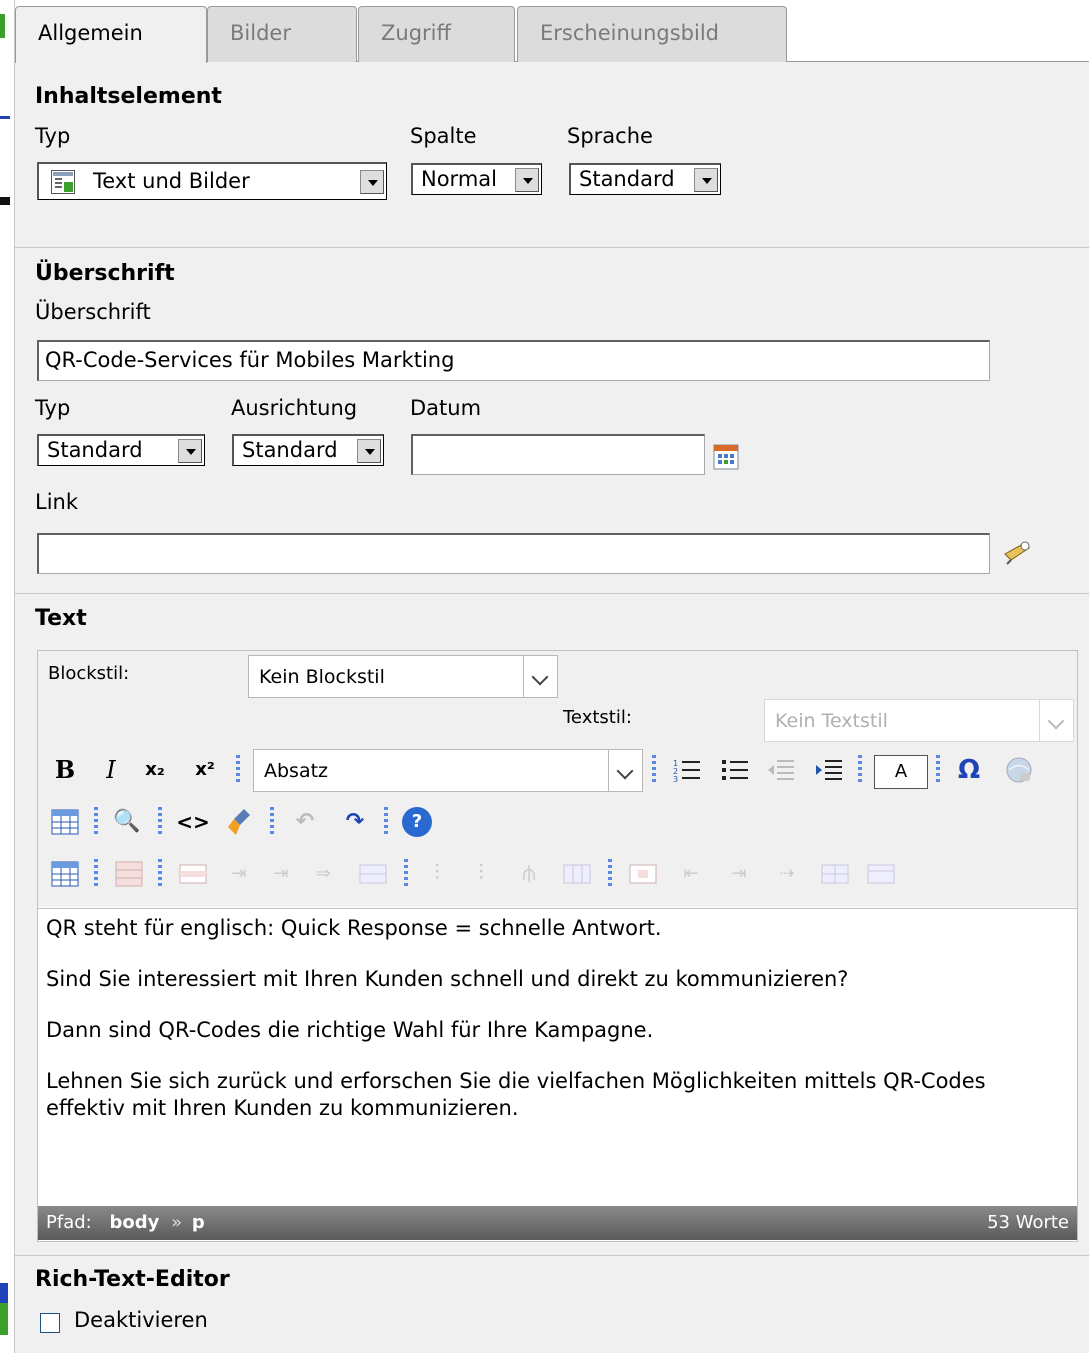 The width and height of the screenshot is (1089, 1353). What do you see at coordinates (65, 874) in the screenshot?
I see `table-properties-icon` at bounding box center [65, 874].